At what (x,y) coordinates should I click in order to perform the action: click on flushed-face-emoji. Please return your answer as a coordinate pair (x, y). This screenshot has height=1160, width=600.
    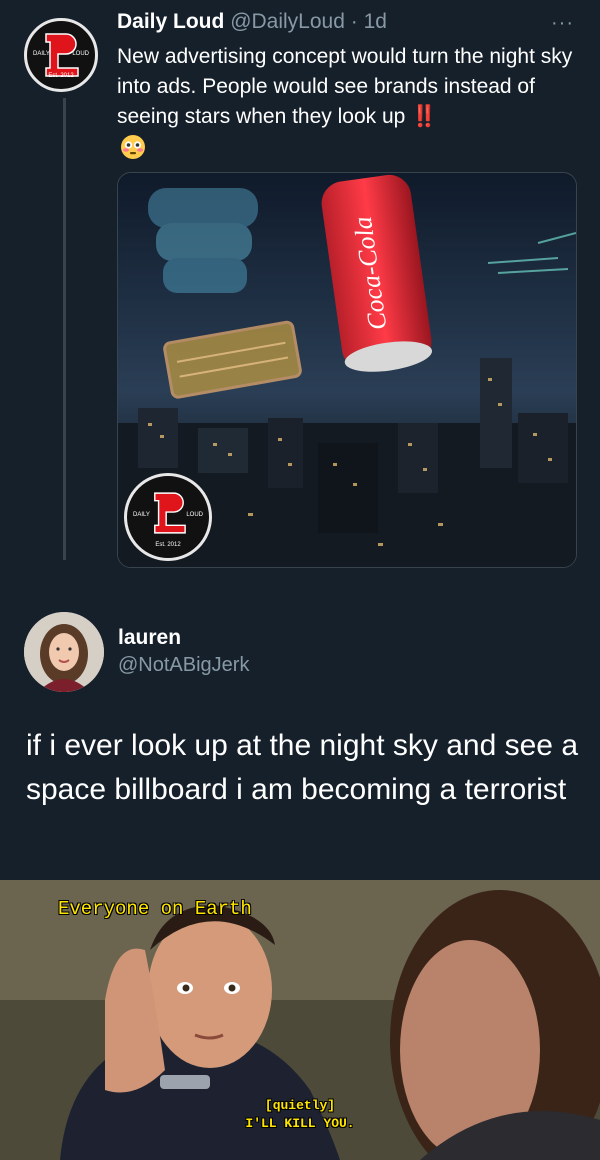
    Looking at the image, I should click on (133, 147).